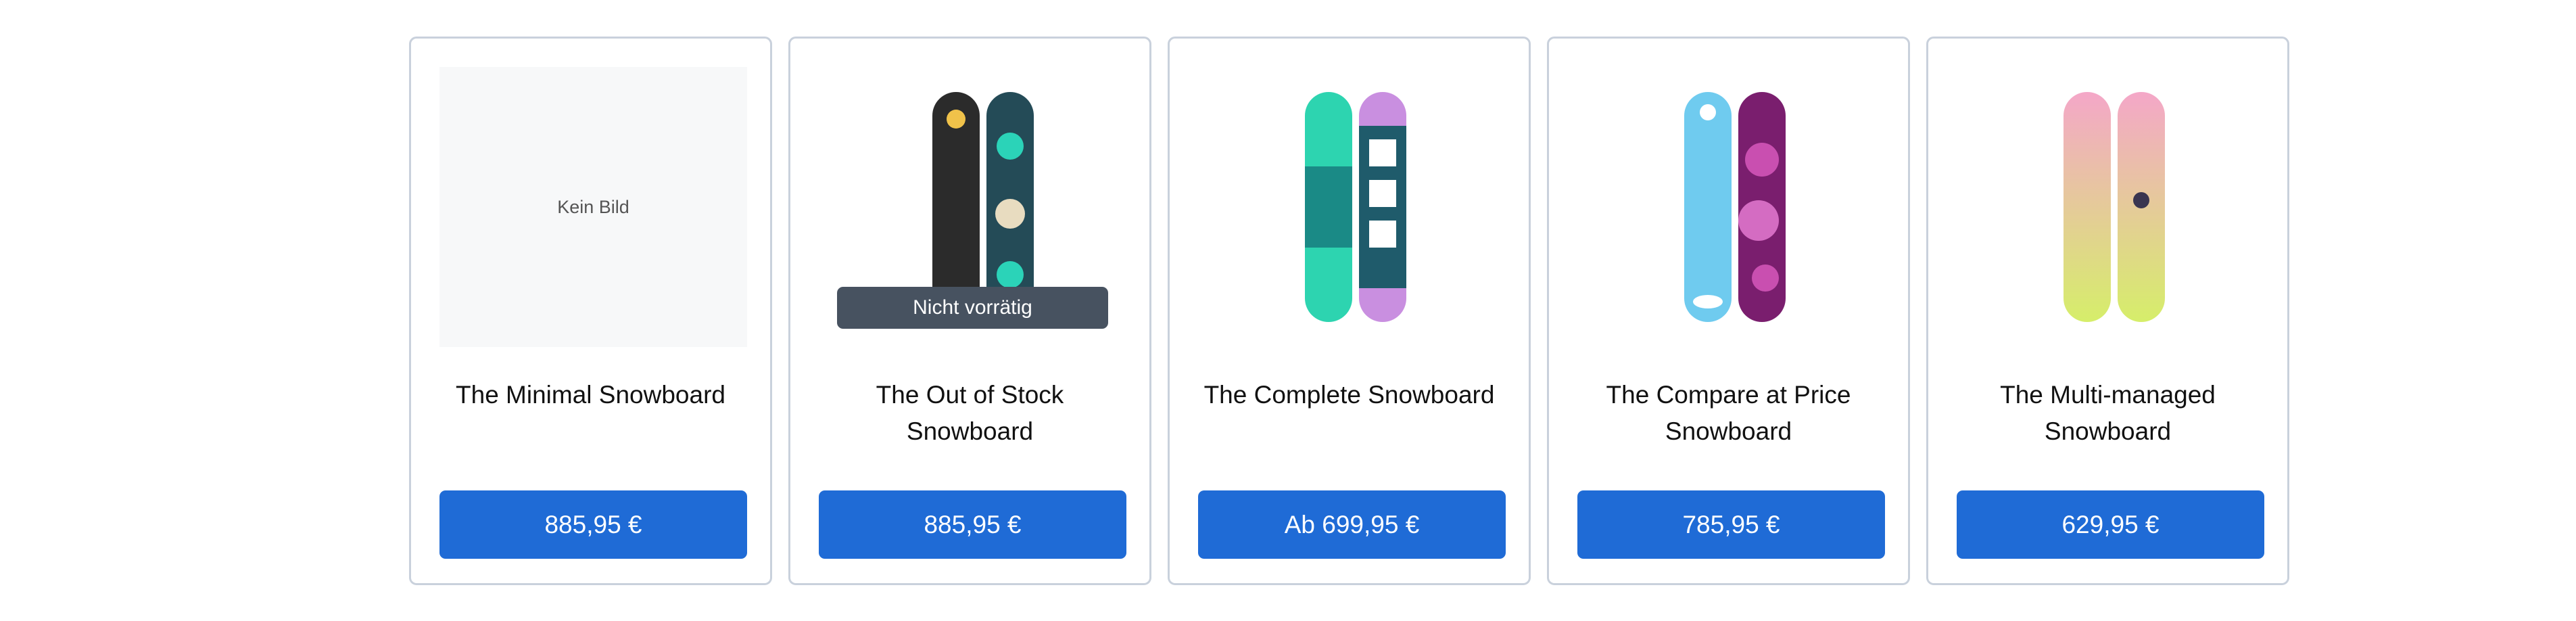 This screenshot has width=2576, height=621. What do you see at coordinates (1352, 524) in the screenshot?
I see `price-button: Ab 699,95 €` at bounding box center [1352, 524].